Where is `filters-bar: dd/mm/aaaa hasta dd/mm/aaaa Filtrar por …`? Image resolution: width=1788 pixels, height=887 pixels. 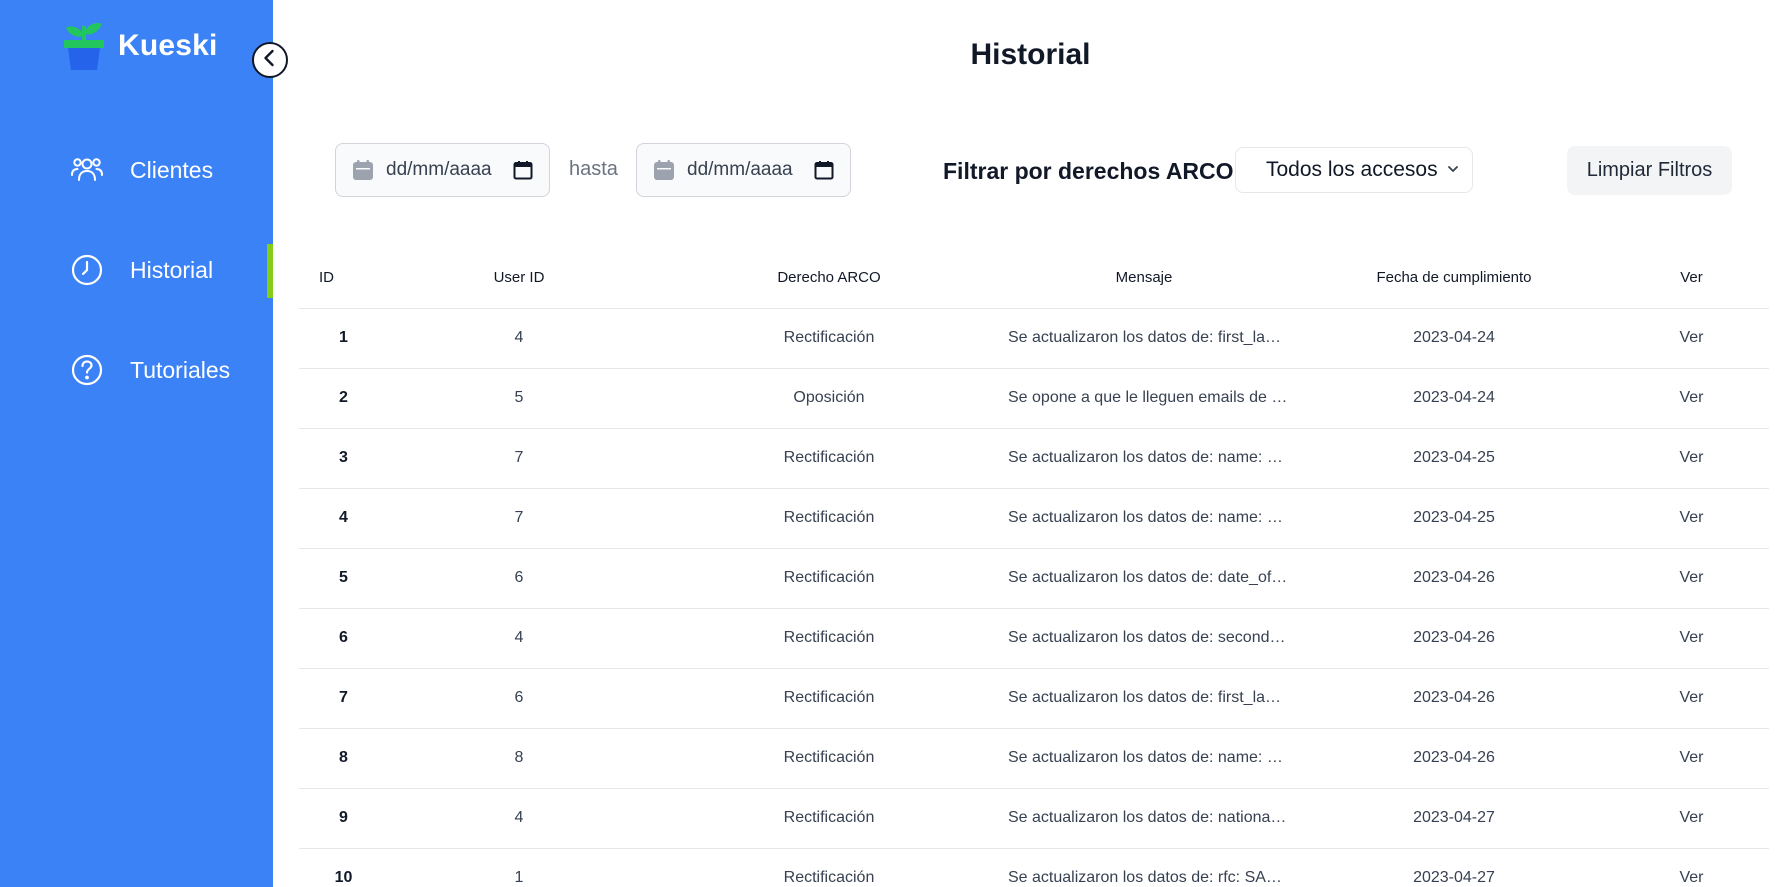
filters-bar: dd/mm/aaaa hasta dd/mm/aaaa Filtrar por … is located at coordinates (1035, 170).